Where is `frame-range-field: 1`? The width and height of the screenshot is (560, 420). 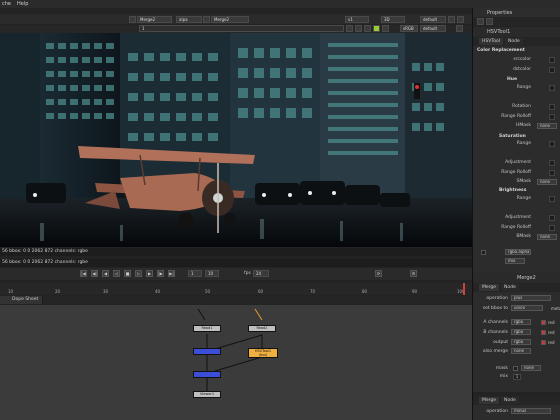 frame-range-field: 1 is located at coordinates (241, 28).